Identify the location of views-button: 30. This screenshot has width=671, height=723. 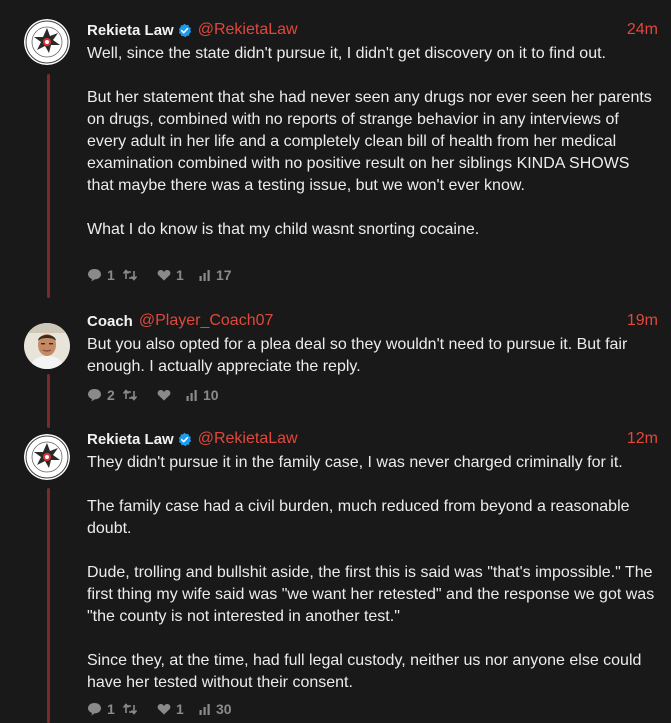
(215, 709).